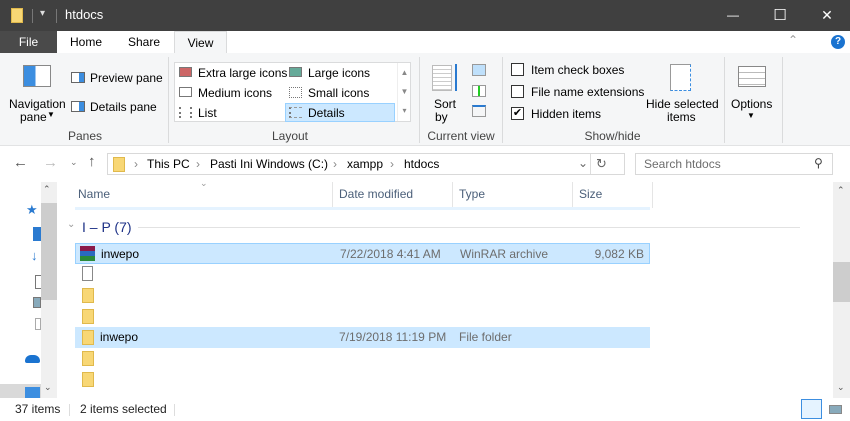 This screenshot has height=421, width=850. I want to click on collapse-ribbon-icon: ⌃, so click(793, 40).